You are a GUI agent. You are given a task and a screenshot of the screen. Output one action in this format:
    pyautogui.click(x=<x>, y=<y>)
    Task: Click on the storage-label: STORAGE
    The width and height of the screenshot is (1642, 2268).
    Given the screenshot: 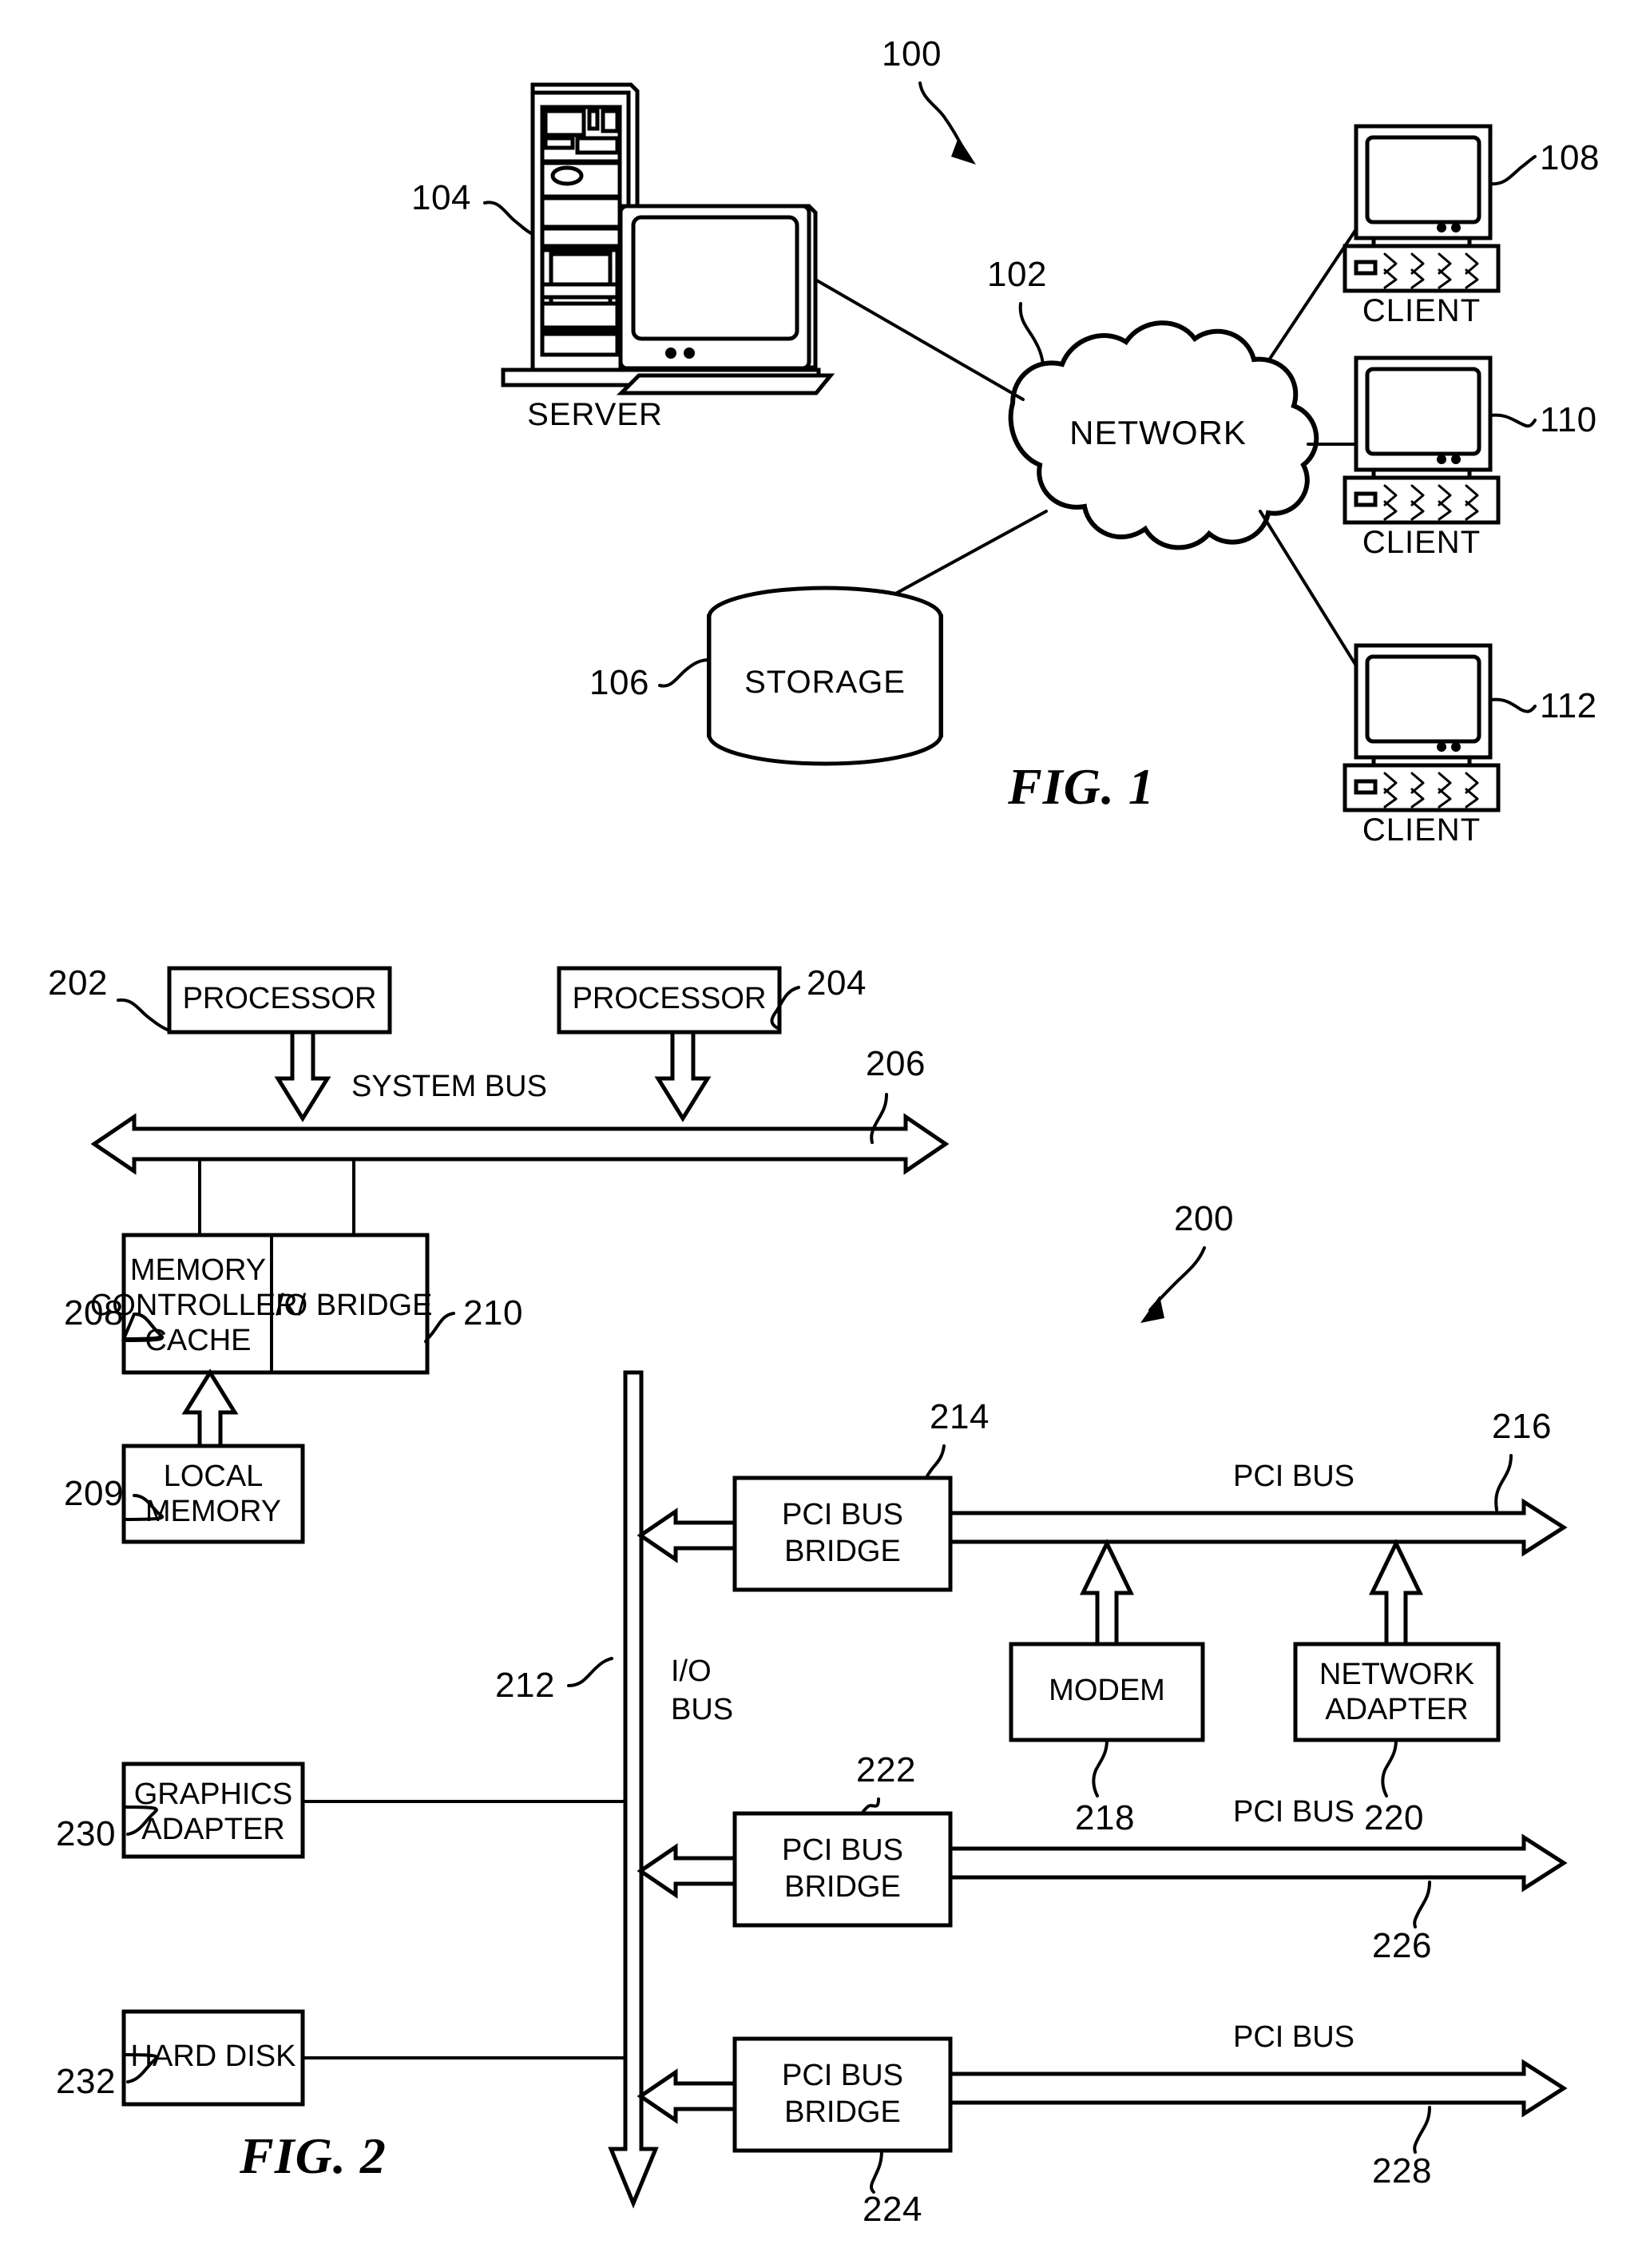 What is the action you would take?
    pyautogui.click(x=825, y=682)
    